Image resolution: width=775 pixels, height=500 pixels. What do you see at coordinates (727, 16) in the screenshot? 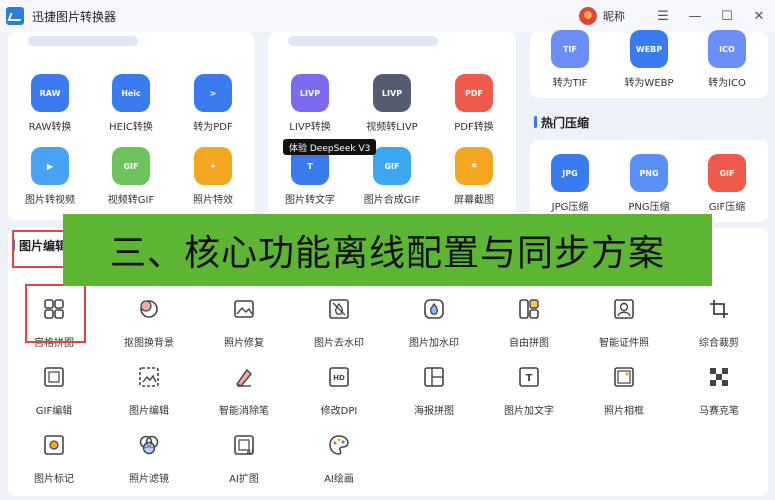
I see `maximize-button: ☐` at bounding box center [727, 16].